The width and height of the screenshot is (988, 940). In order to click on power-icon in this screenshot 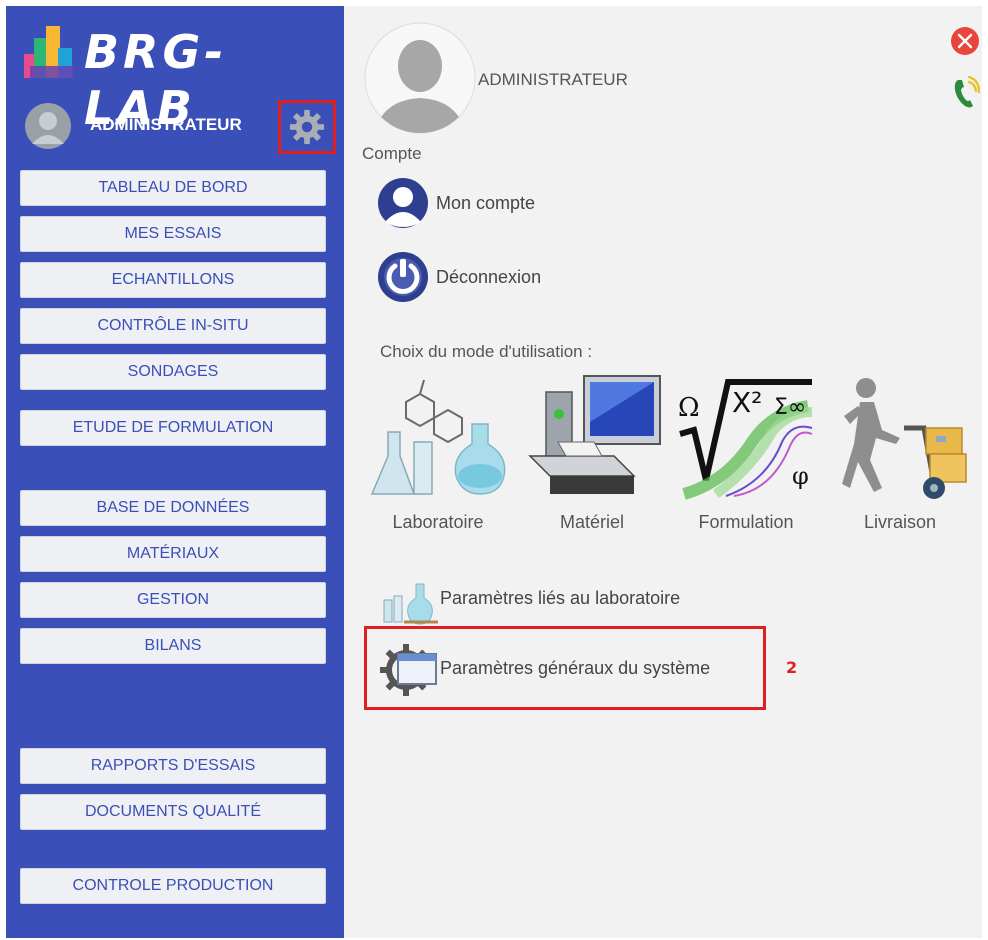, I will do `click(403, 277)`.